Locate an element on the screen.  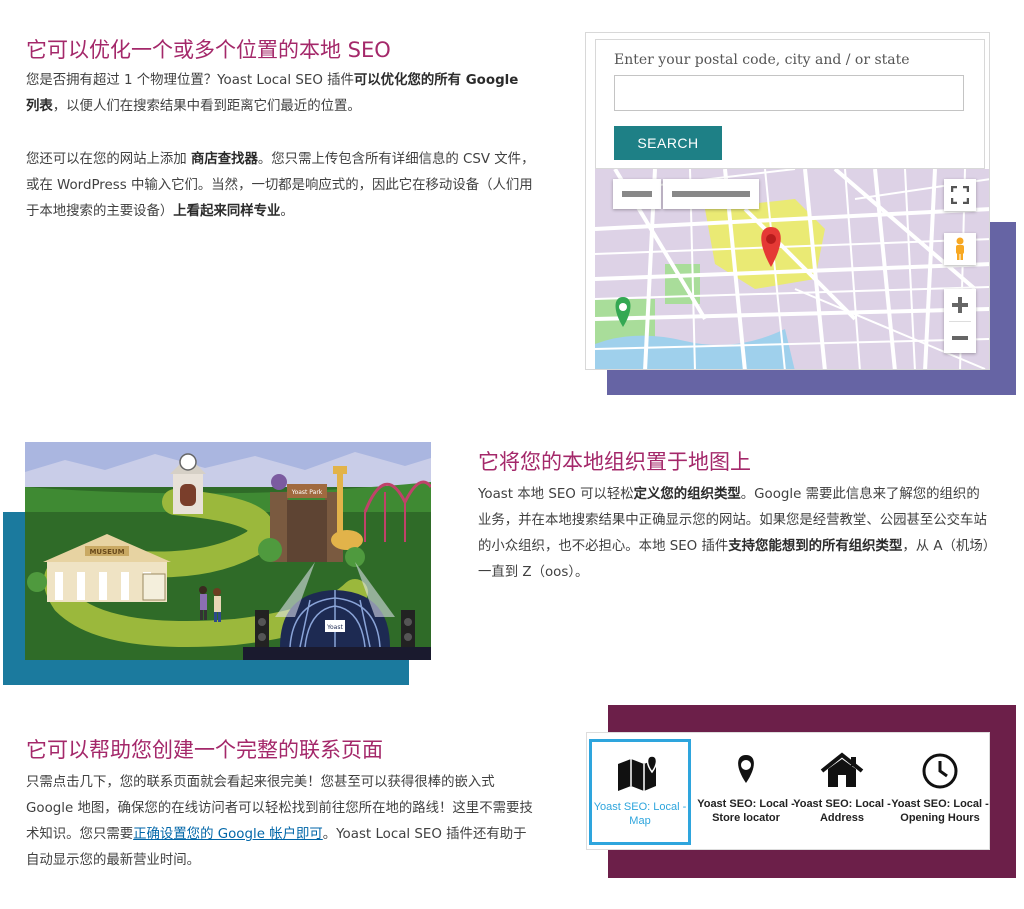
zoom-out-icon is located at coordinates (960, 338).